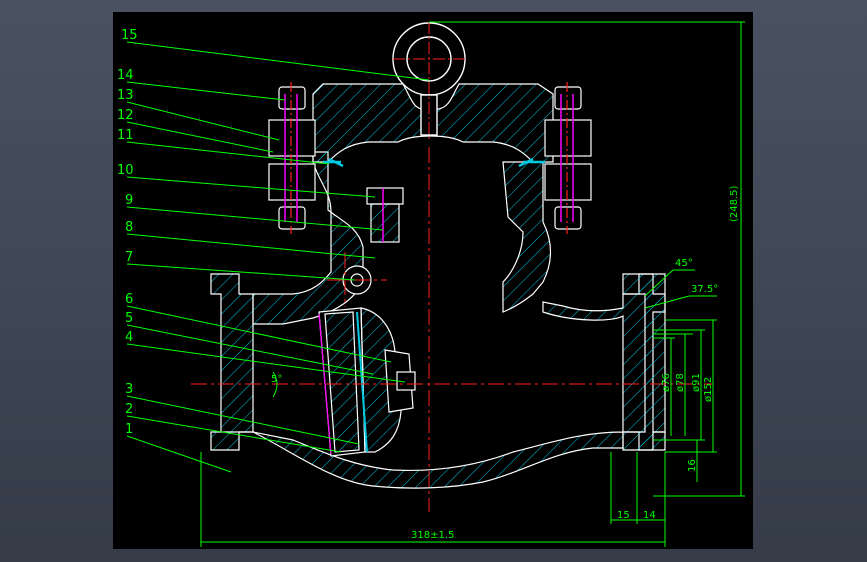 The image size is (867, 562). What do you see at coordinates (734, 203) in the screenshot?
I see `dim-height: (248.5)` at bounding box center [734, 203].